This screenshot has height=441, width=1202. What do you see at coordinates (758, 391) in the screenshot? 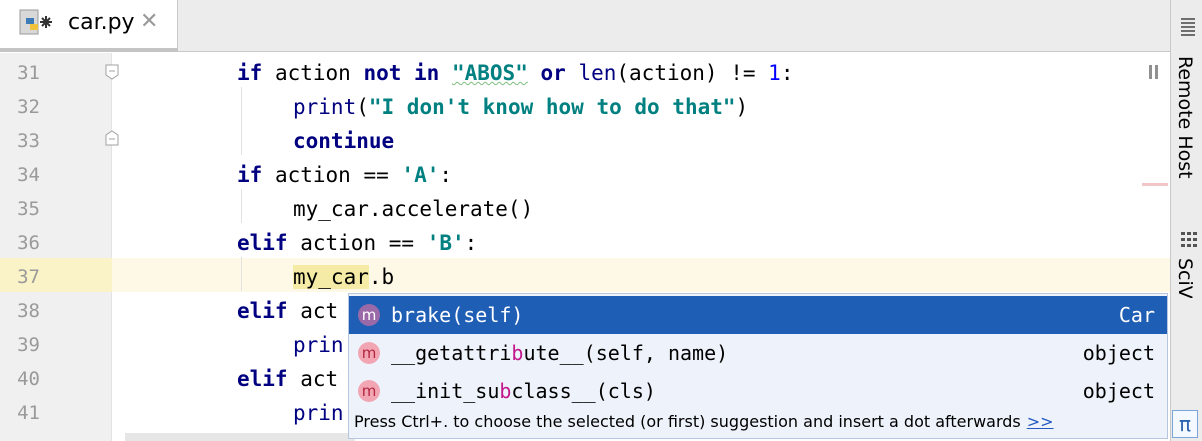
I see `completion-item: m __init_subclass__(cls) object` at bounding box center [758, 391].